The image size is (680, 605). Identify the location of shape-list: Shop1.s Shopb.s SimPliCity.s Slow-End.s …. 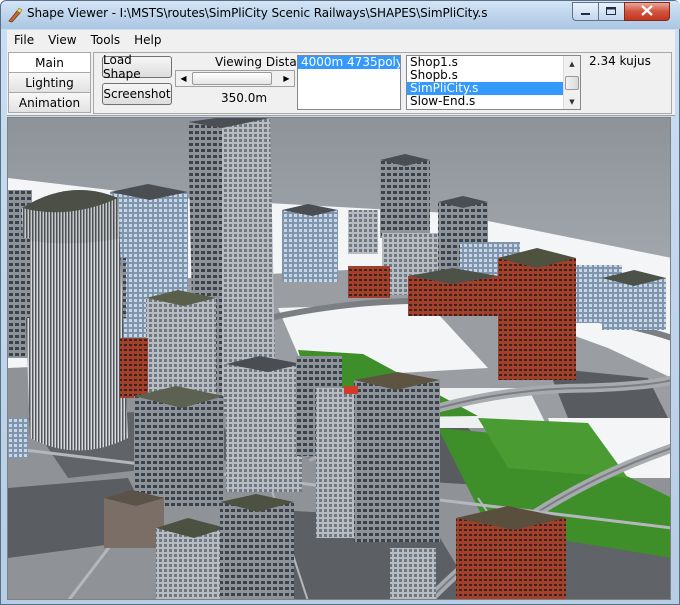
(493, 82).